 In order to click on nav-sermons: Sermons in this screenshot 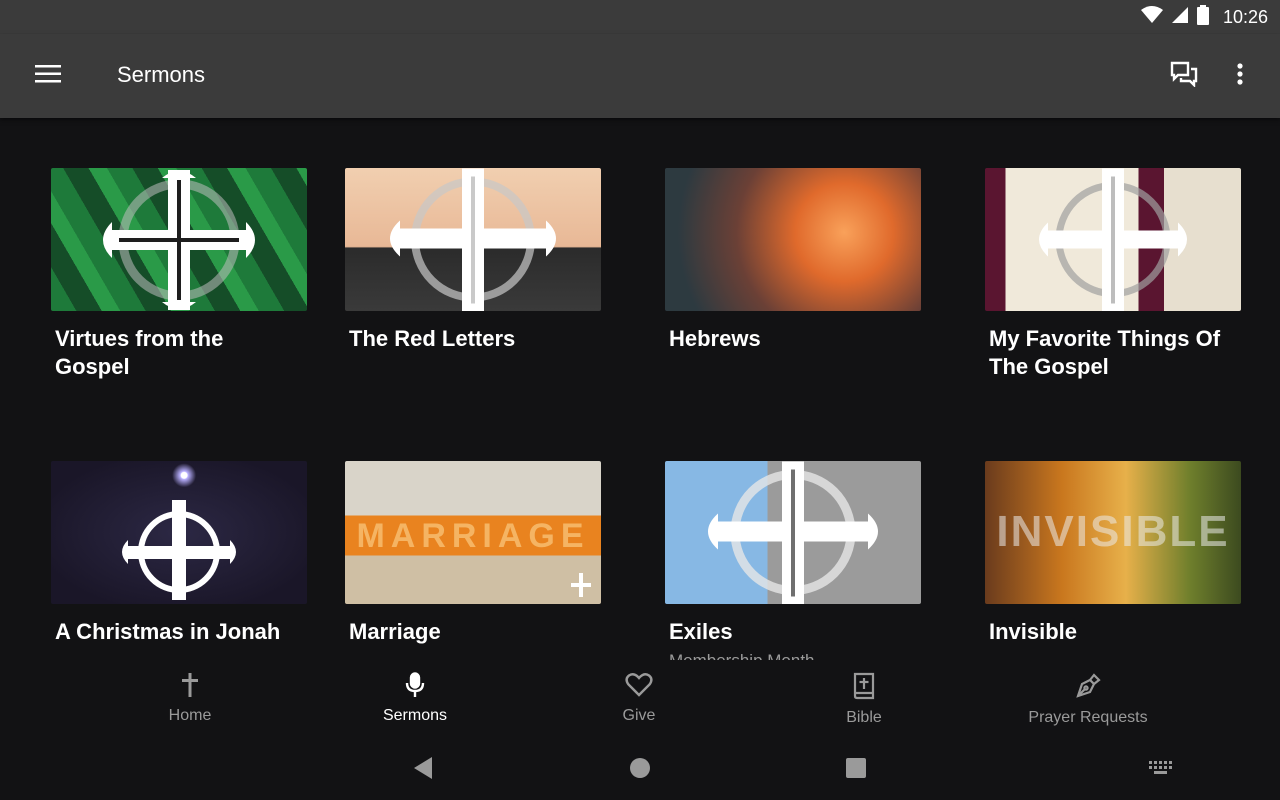, I will do `click(415, 703)`.